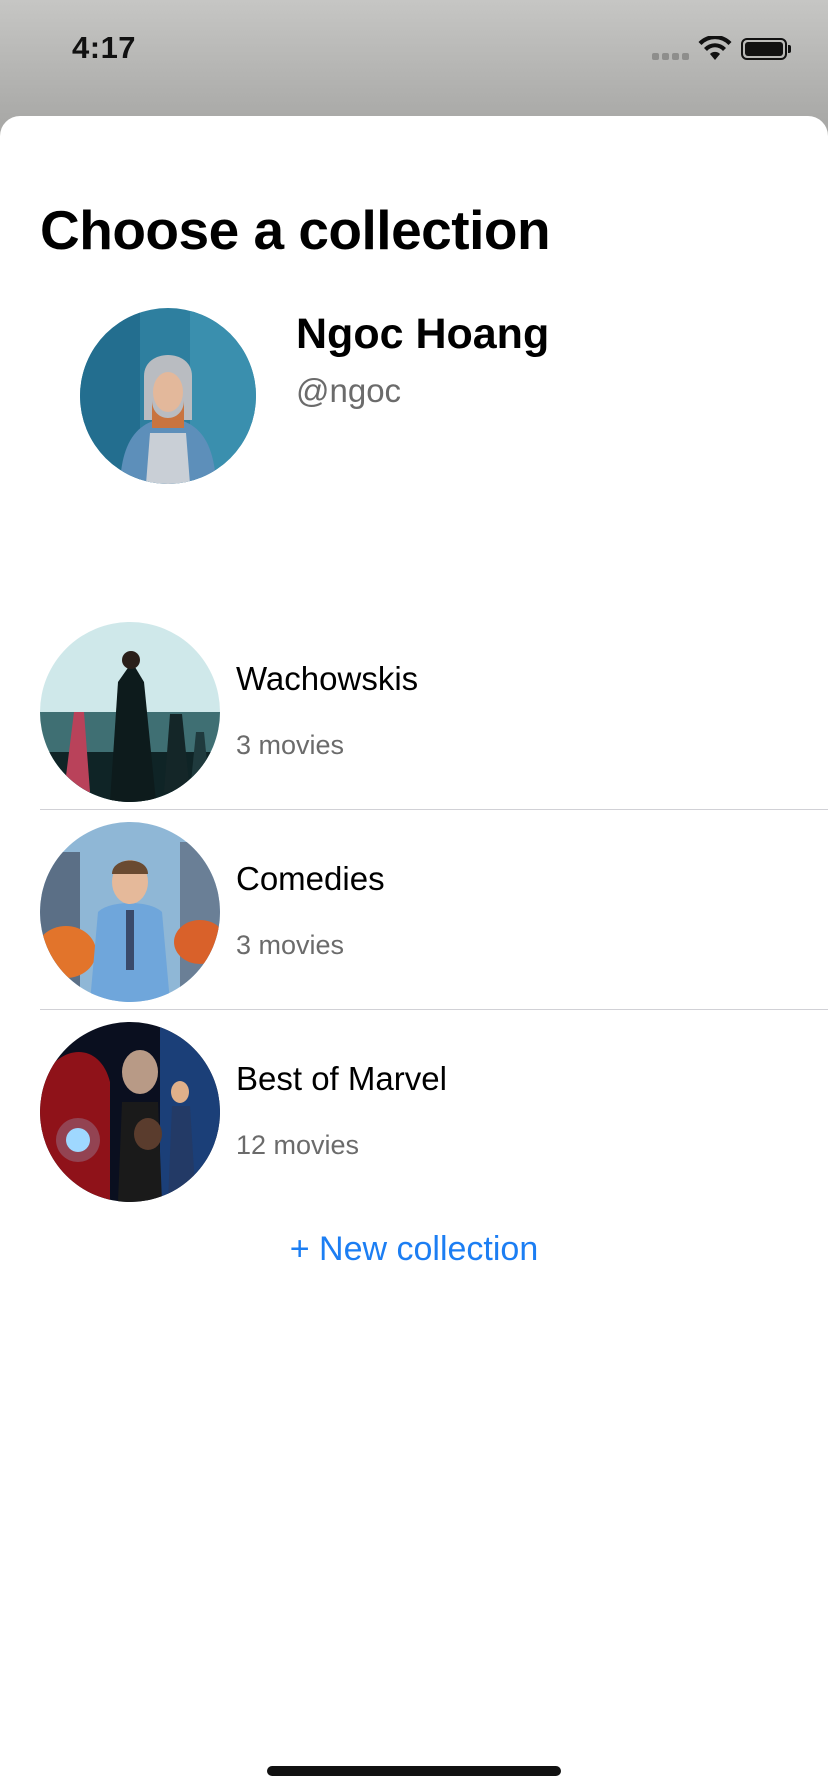 The height and width of the screenshot is (1792, 828). I want to click on collection-row-comedies: Comedies 3 movies, so click(414, 920).